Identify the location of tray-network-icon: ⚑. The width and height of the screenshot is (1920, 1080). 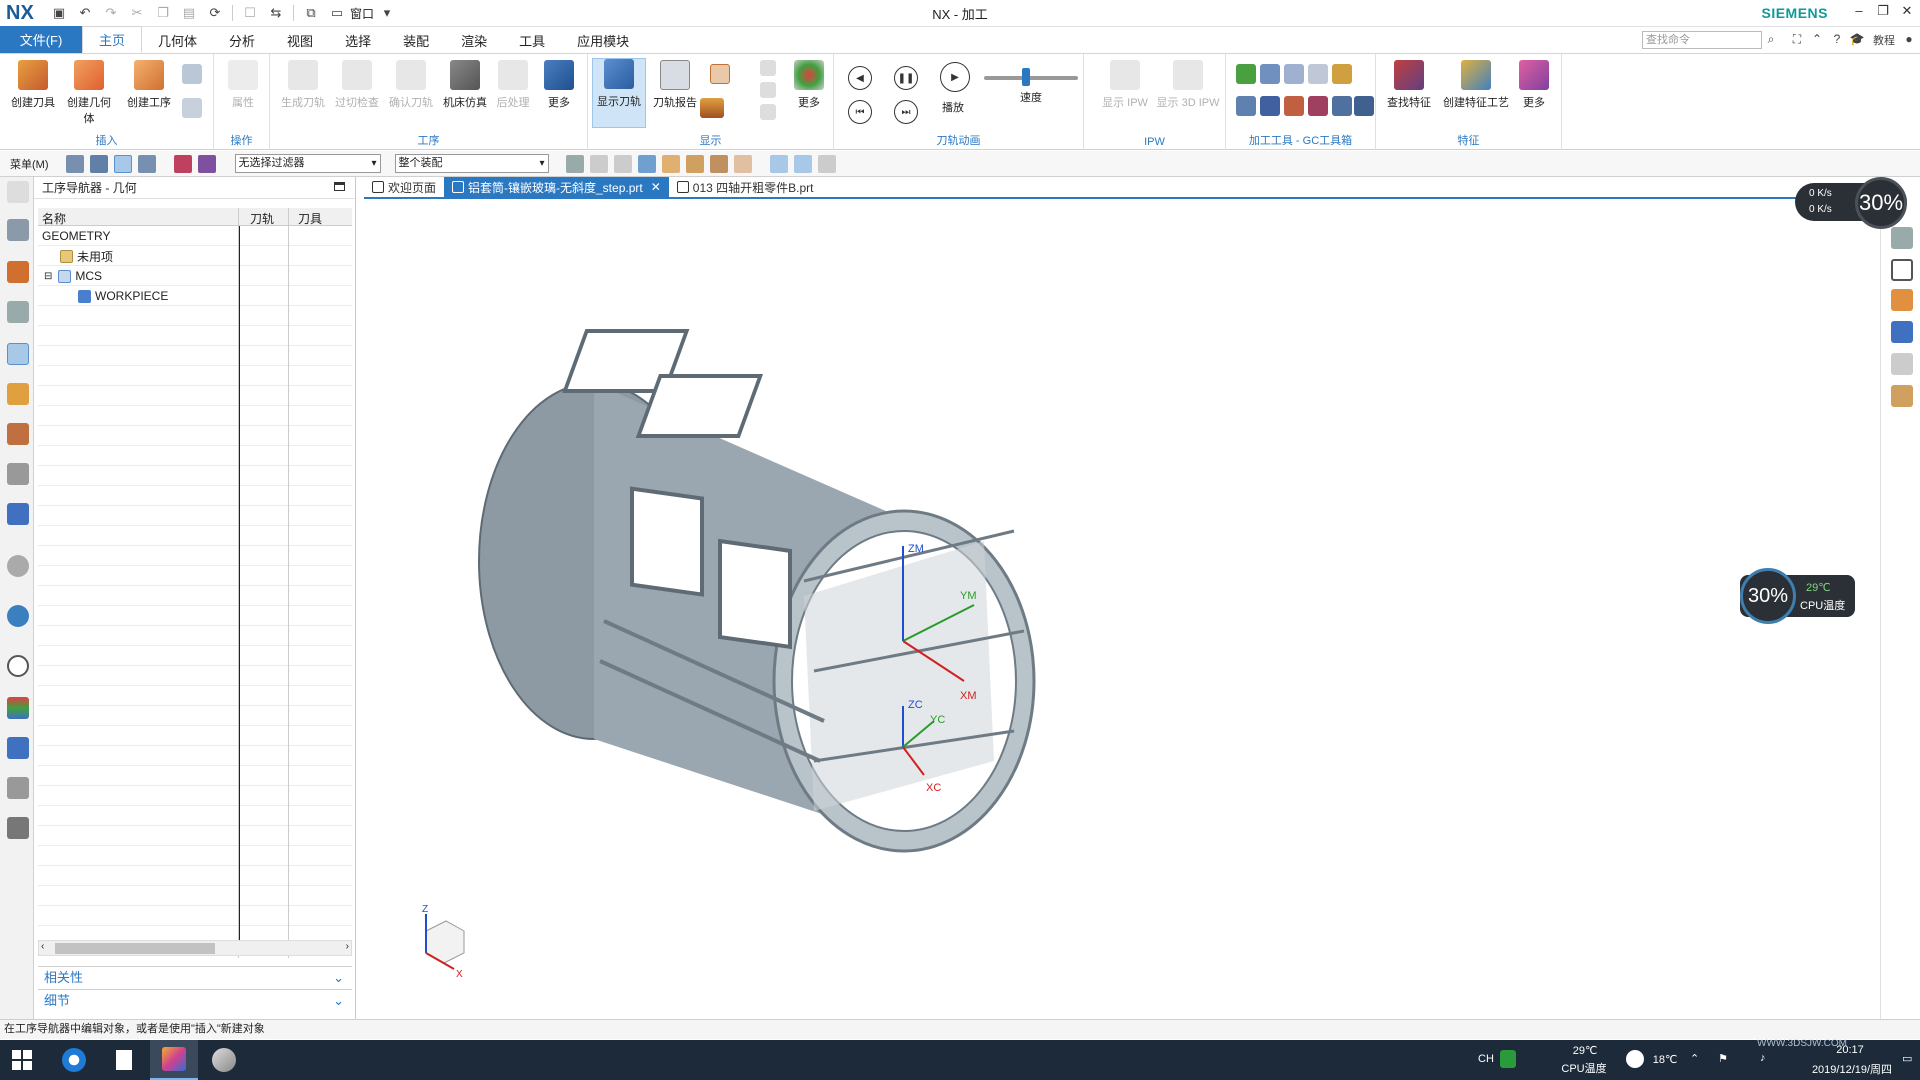
(1723, 1058).